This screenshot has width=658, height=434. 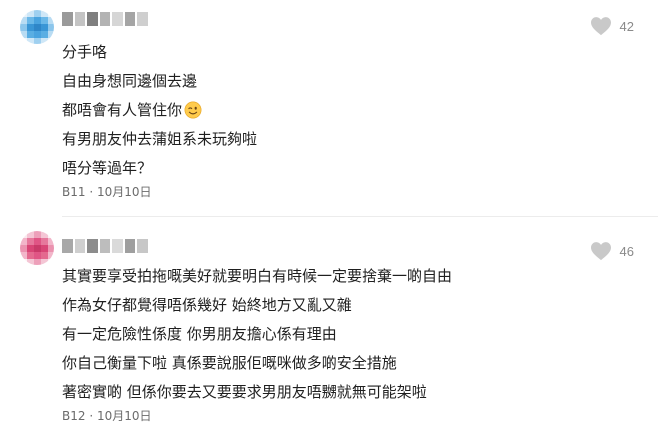 What do you see at coordinates (612, 251) in the screenshot?
I see `like-button: 46` at bounding box center [612, 251].